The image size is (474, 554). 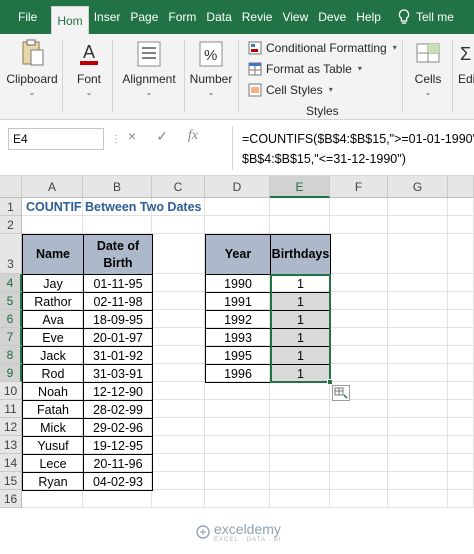 I want to click on row-header-6: 6, so click(x=11, y=319).